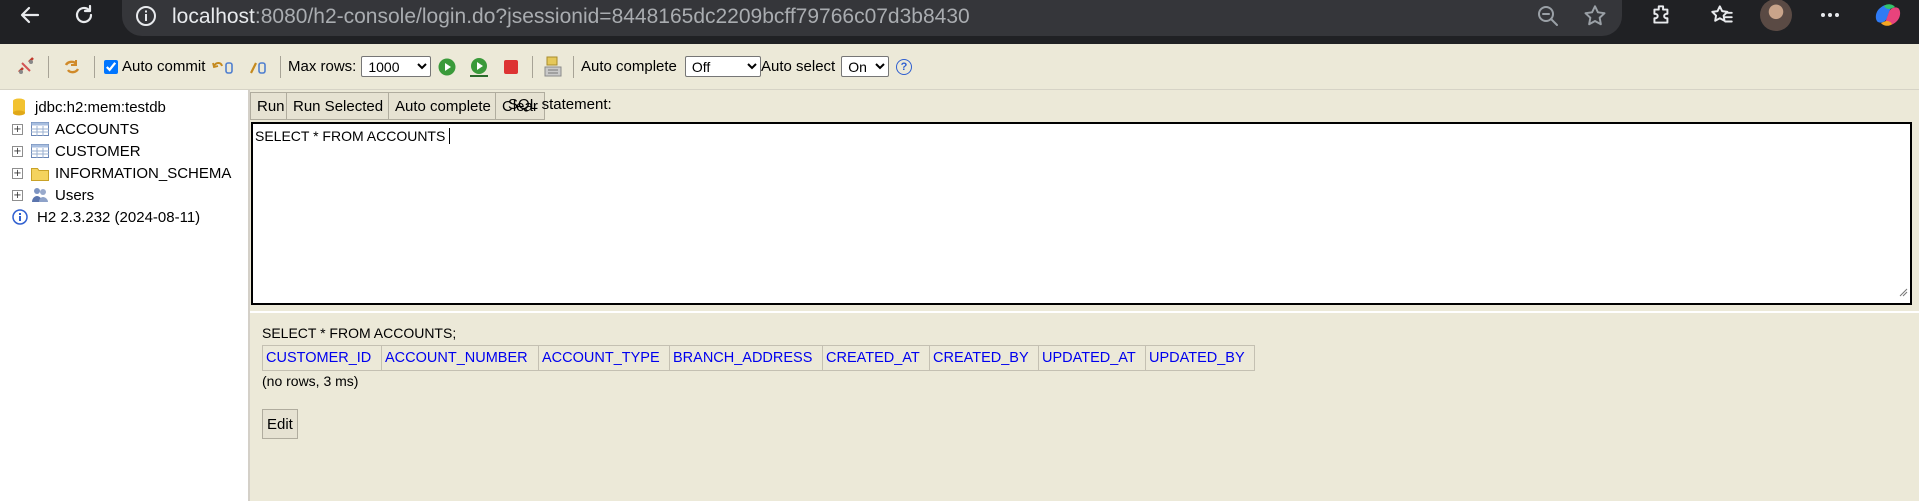 This screenshot has height=501, width=1919. What do you see at coordinates (322, 66) in the screenshot?
I see `max-rows-label: Max rows:` at bounding box center [322, 66].